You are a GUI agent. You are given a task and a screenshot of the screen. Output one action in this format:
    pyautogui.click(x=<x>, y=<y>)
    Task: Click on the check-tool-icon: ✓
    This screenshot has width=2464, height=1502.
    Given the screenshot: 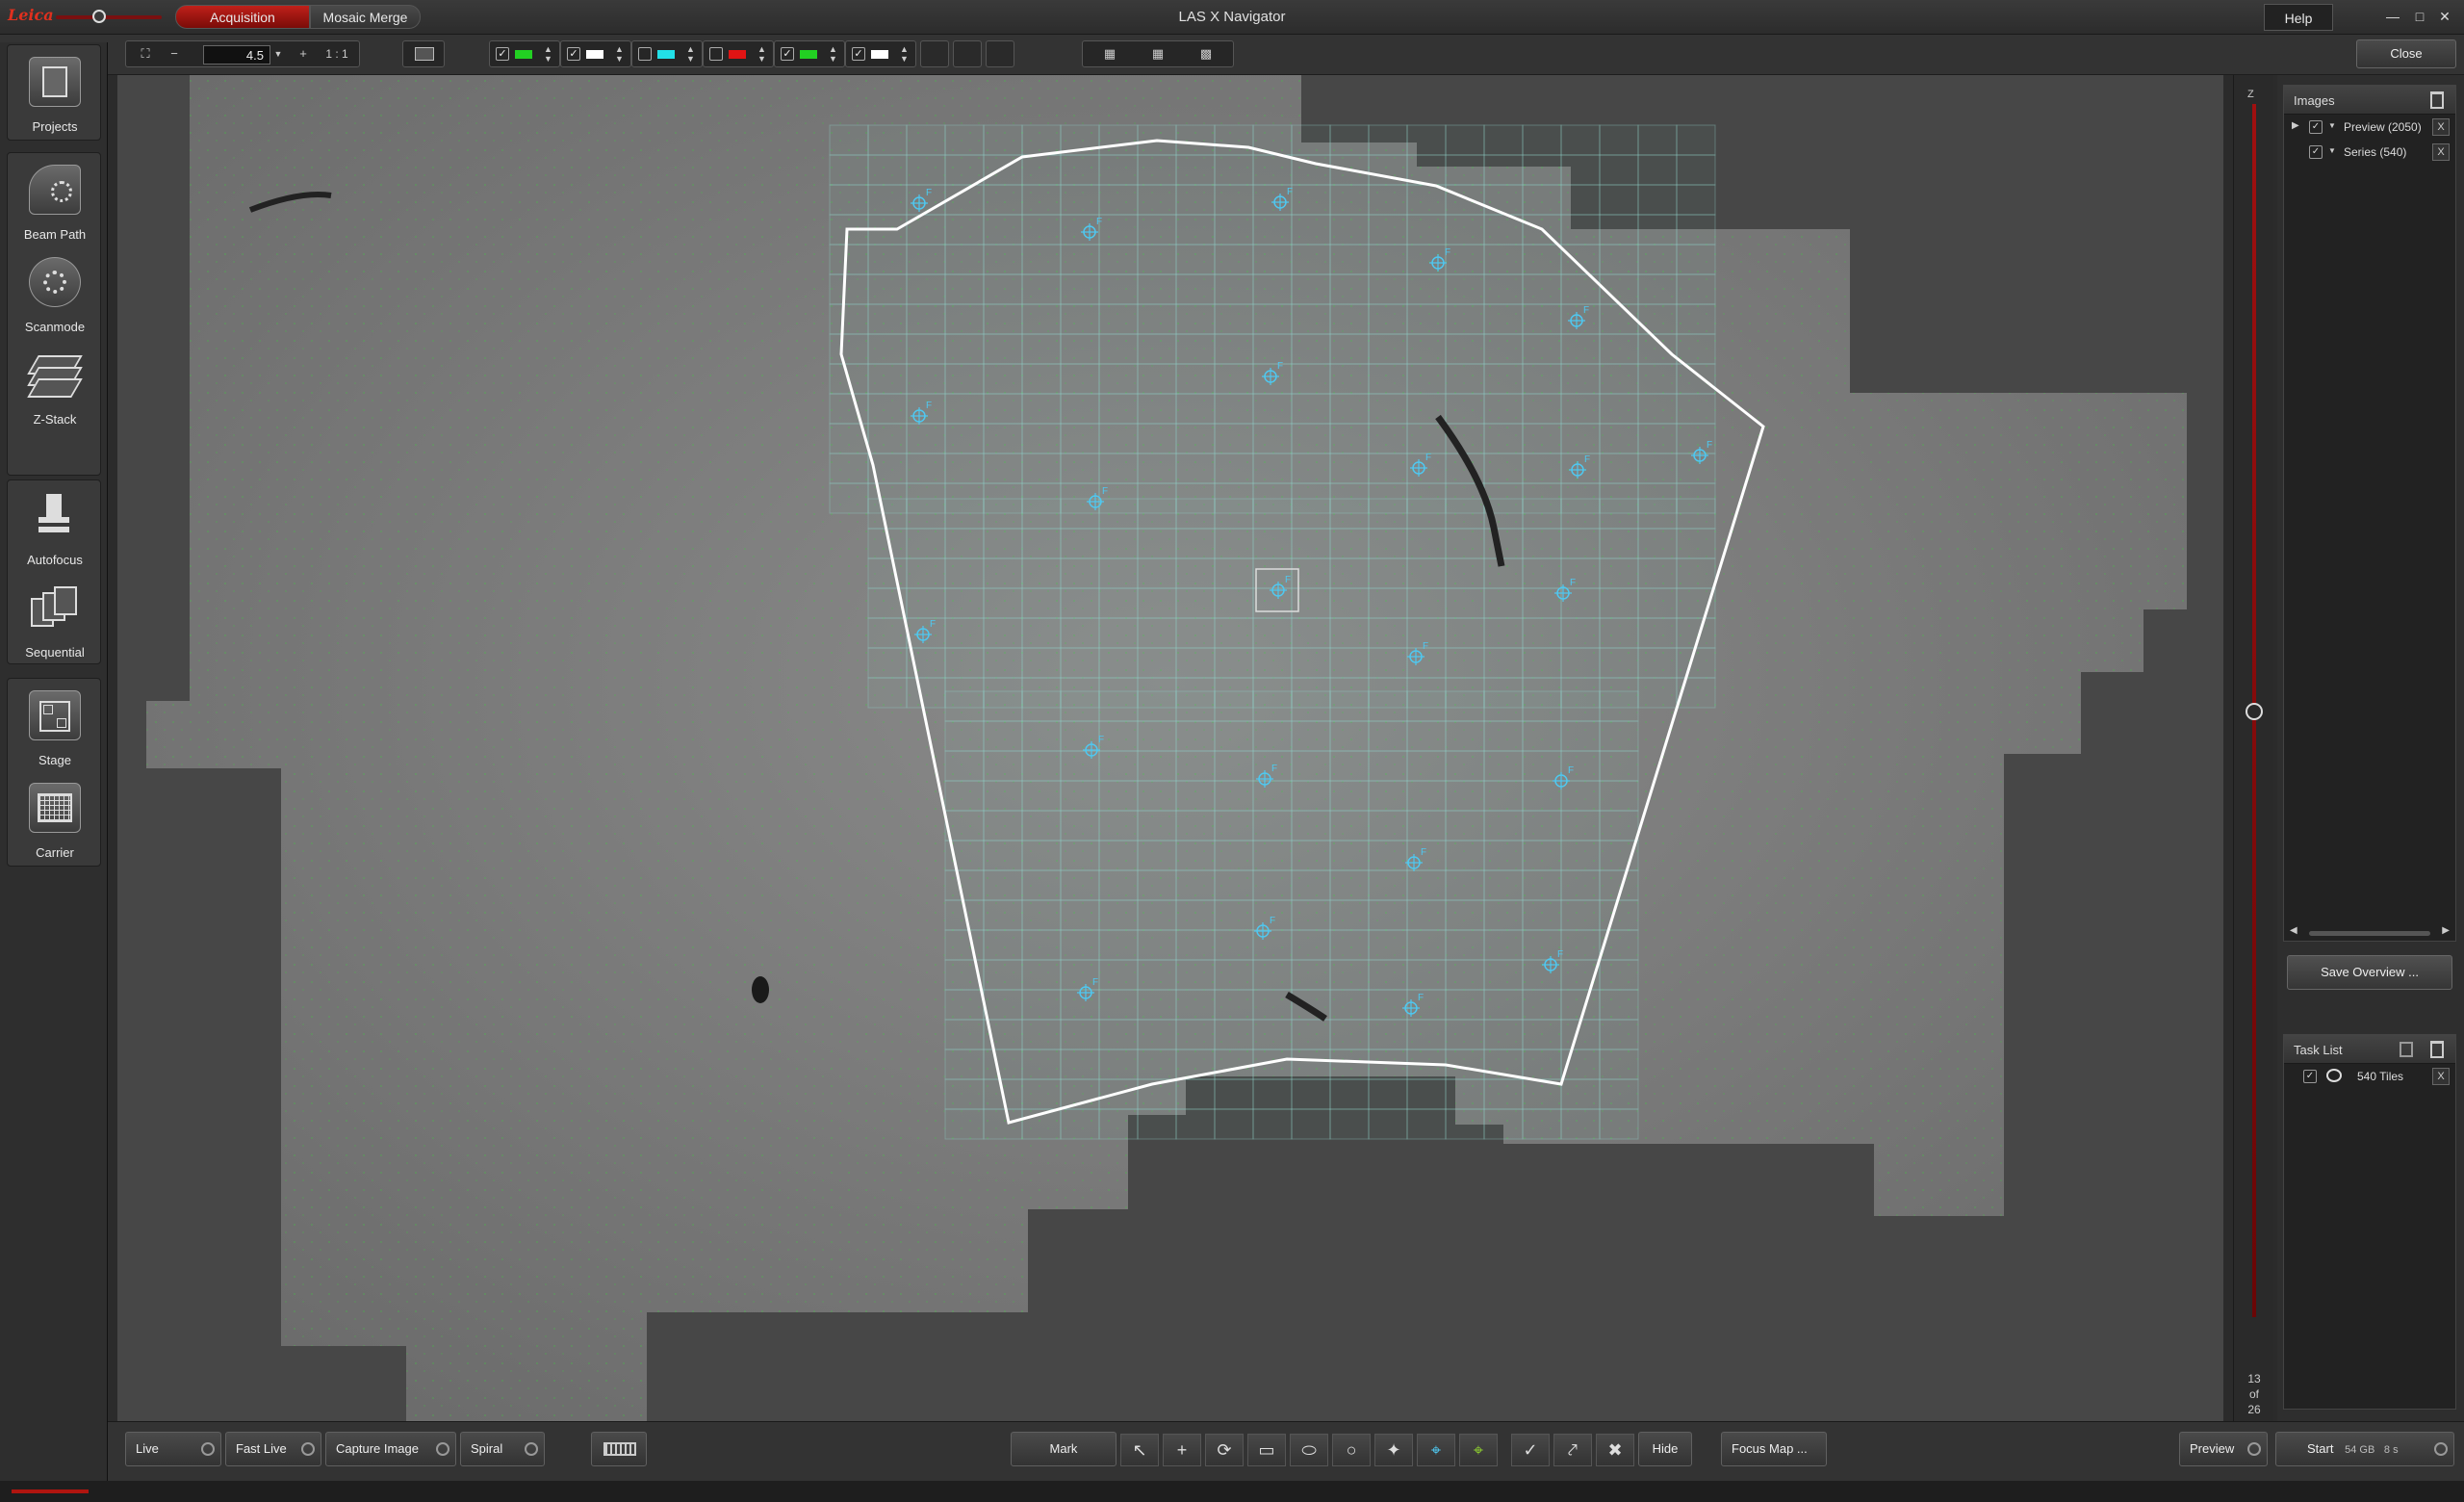 What is the action you would take?
    pyautogui.click(x=1530, y=1450)
    